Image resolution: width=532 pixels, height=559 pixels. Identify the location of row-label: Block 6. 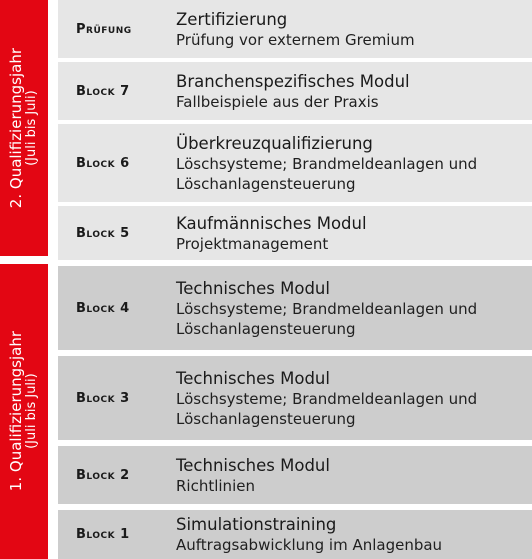
(103, 163).